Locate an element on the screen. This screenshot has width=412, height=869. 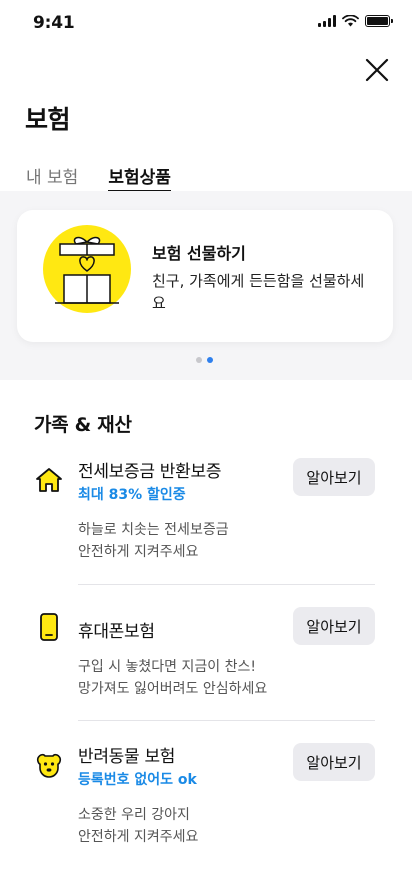
status-time: 9:41 is located at coordinates (54, 23).